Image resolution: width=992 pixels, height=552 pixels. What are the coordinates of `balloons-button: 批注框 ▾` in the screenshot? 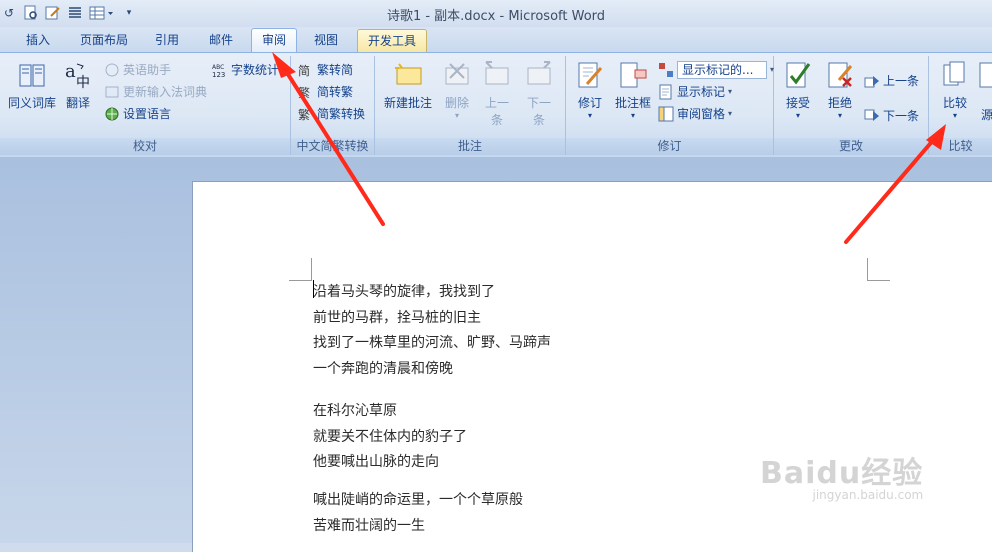 It's located at (633, 90).